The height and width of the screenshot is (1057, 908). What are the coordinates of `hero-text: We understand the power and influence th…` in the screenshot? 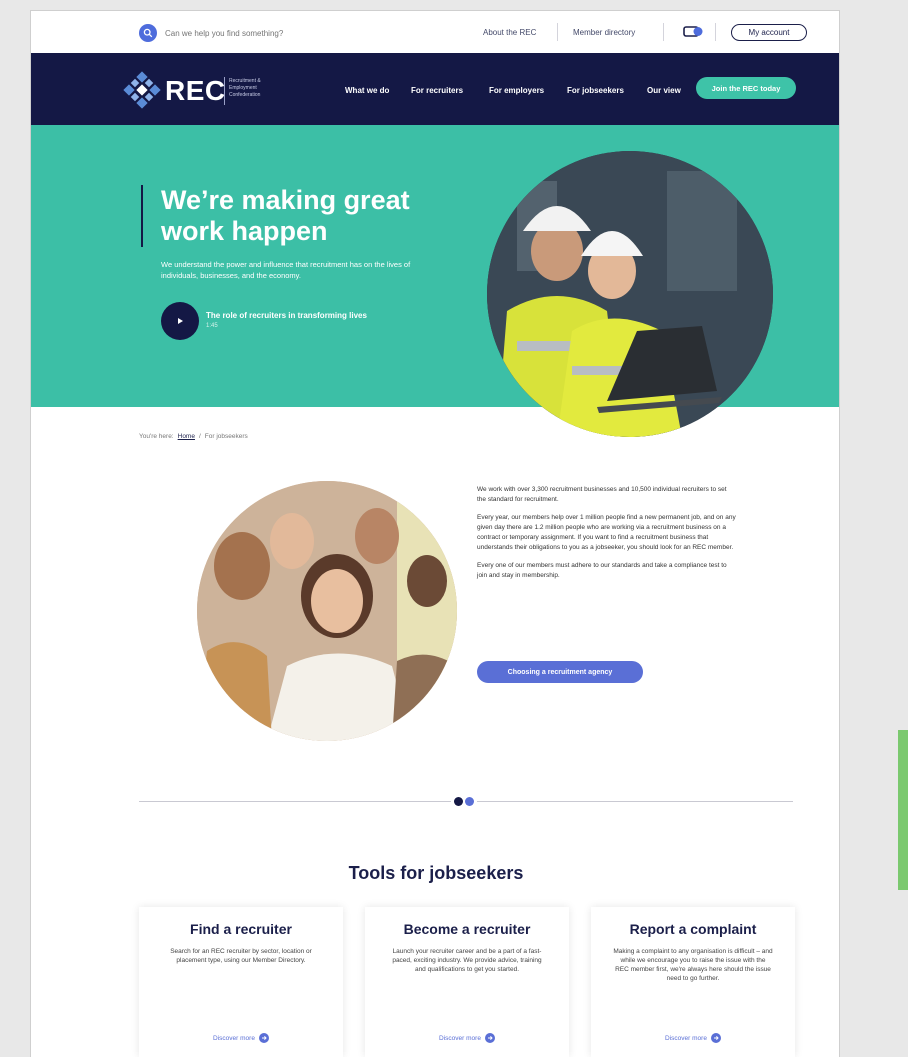 It's located at (286, 270).